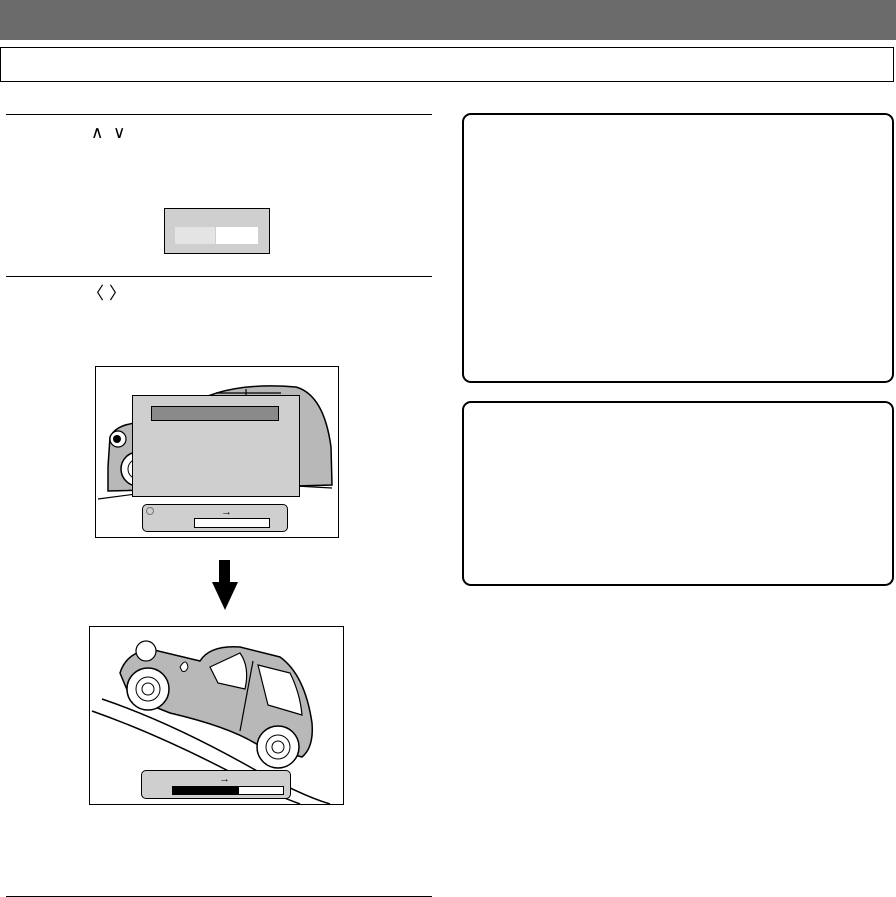 Image resolution: width=896 pixels, height=897 pixels. I want to click on step1-rule, so click(219, 114).